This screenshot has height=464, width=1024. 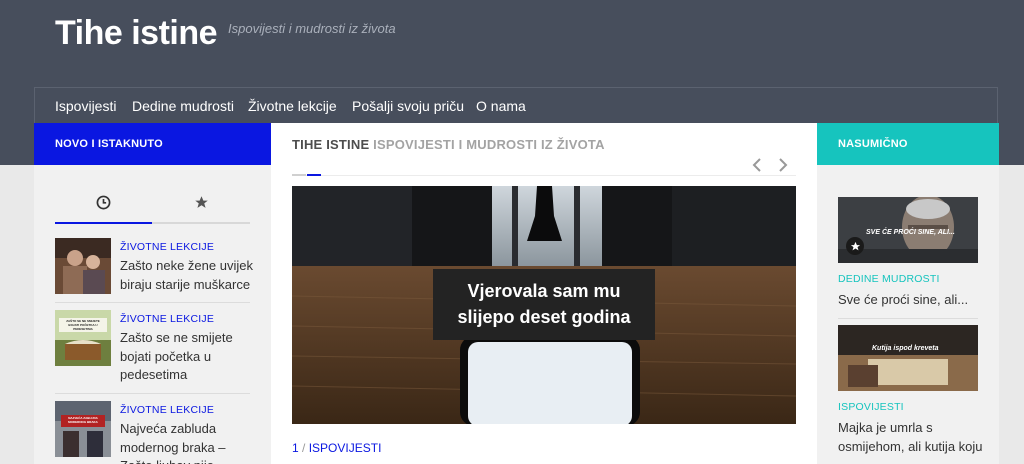 I want to click on card-image: Kutija ispod kreveta, so click(x=908, y=358).